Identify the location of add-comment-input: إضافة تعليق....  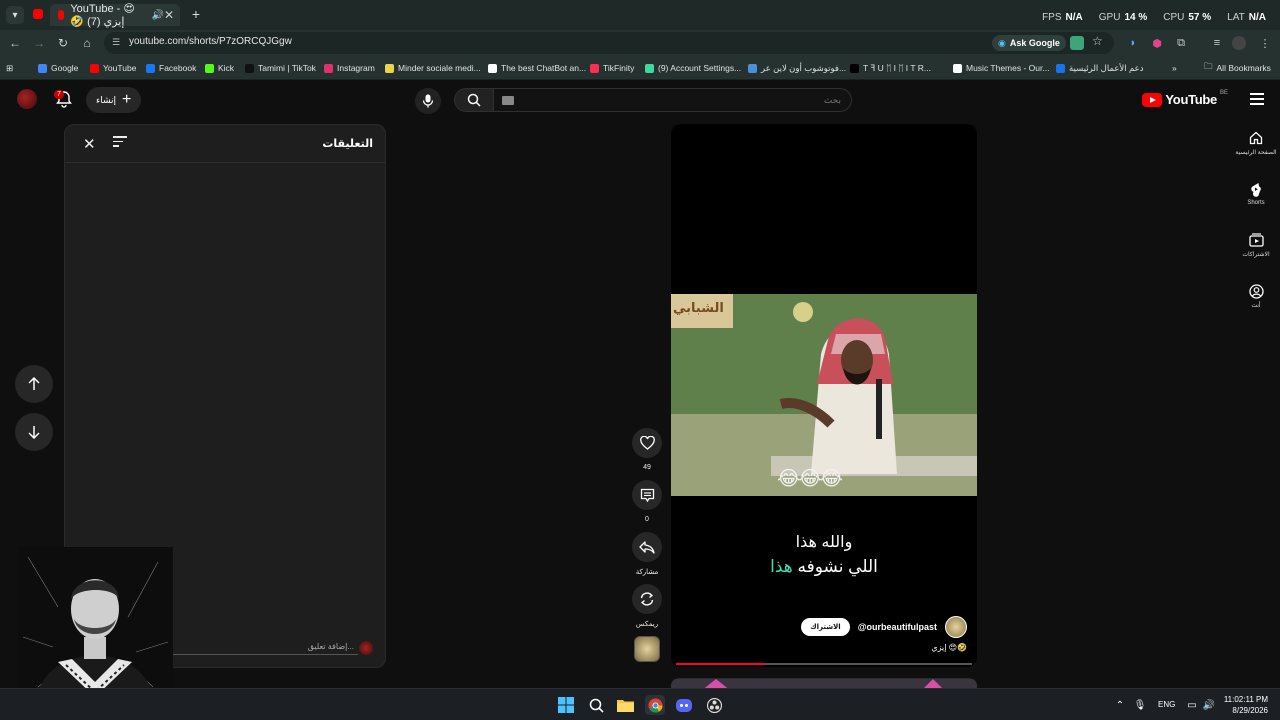
(265, 647).